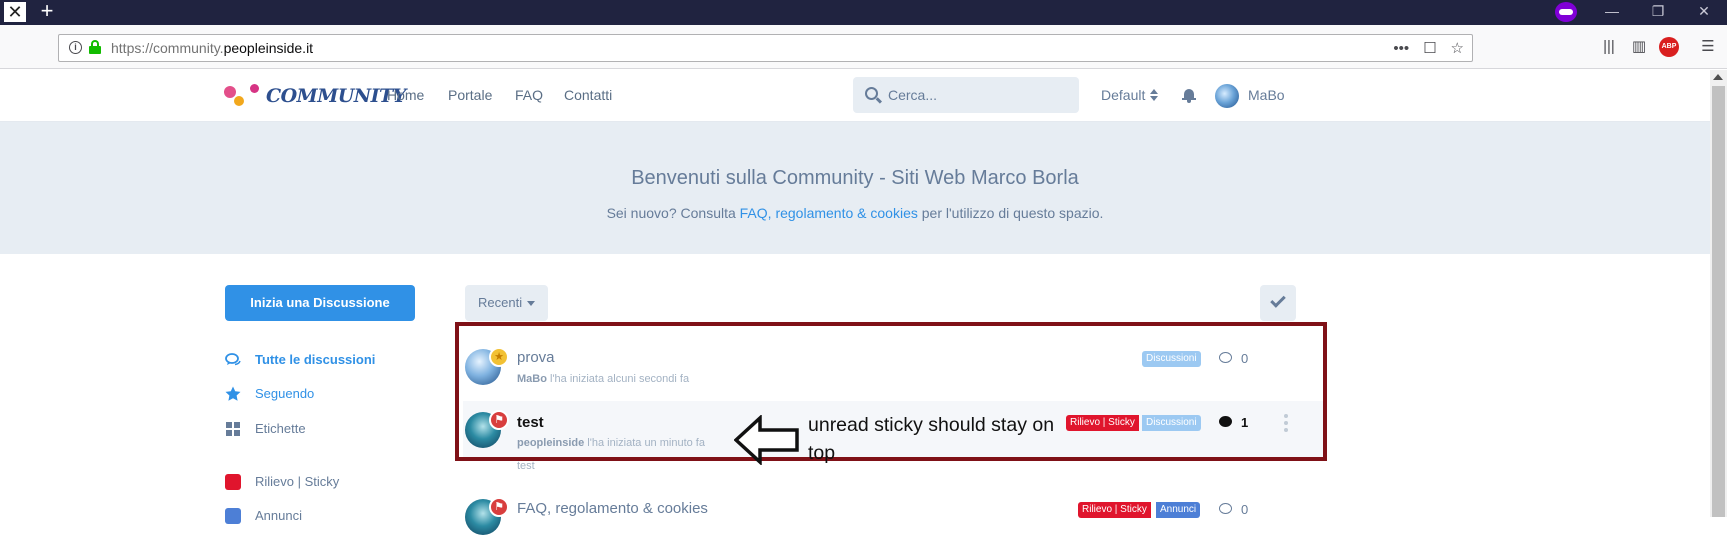 This screenshot has height=535, width=1727. What do you see at coordinates (1566, 12) in the screenshot?
I see `private-browsing-mask-icon` at bounding box center [1566, 12].